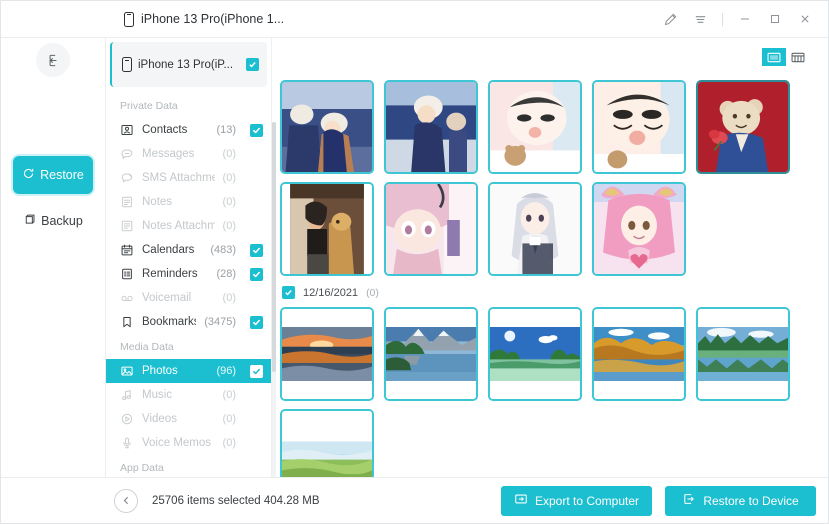 The image size is (829, 524). Describe the element at coordinates (165, 130) in the screenshot. I see `sidebar-item-label: Contacts` at that location.